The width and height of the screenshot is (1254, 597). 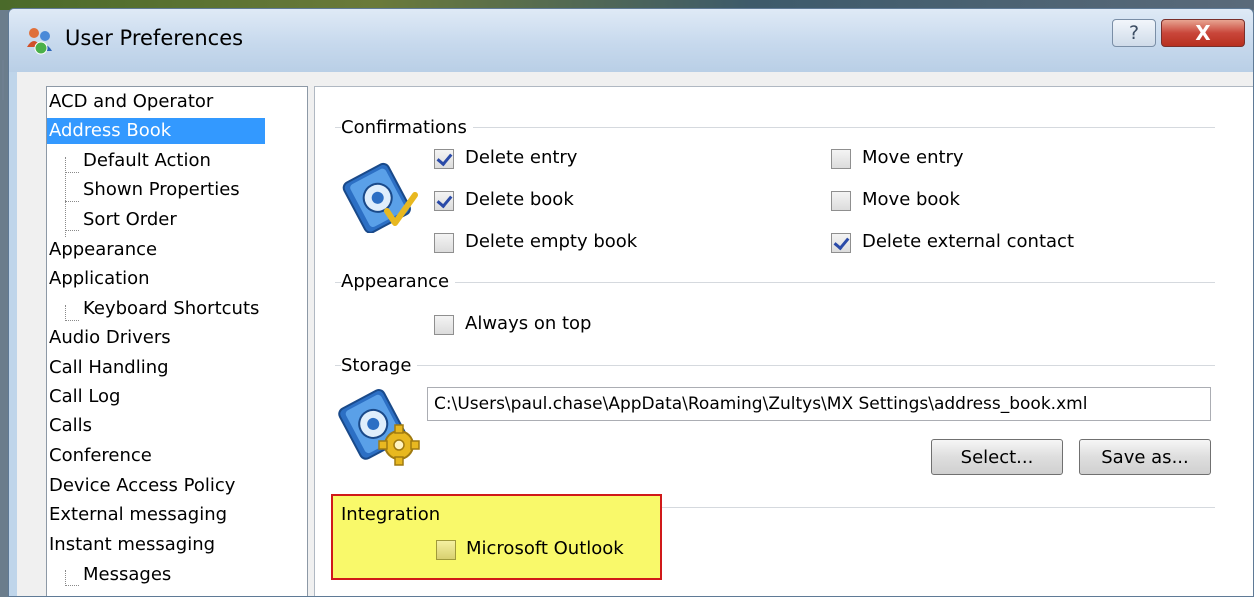 What do you see at coordinates (444, 243) in the screenshot?
I see `delete-empty-book-checkbox` at bounding box center [444, 243].